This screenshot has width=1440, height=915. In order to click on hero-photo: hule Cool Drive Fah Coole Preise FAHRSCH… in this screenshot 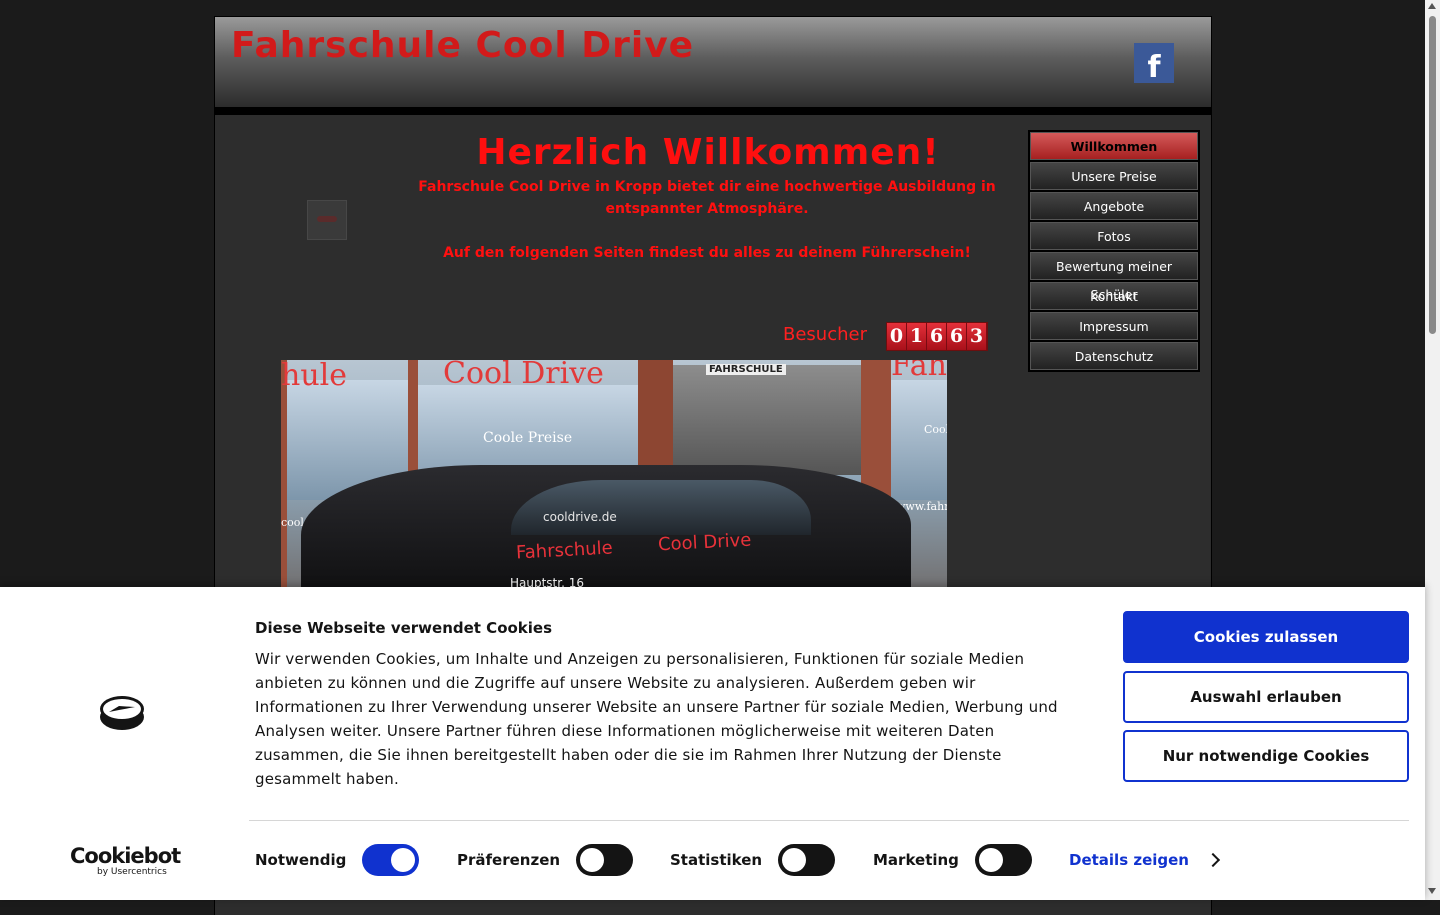, I will do `click(614, 480)`.